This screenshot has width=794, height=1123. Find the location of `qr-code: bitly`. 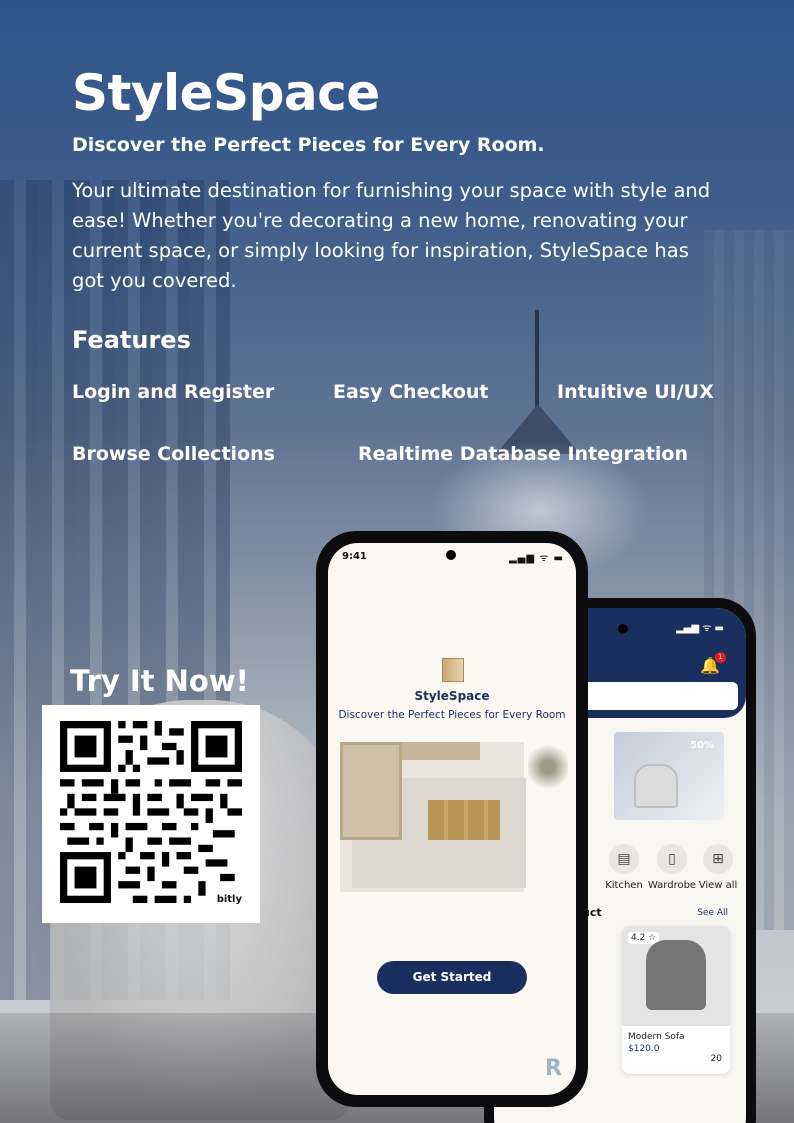

qr-code: bitly is located at coordinates (151, 814).